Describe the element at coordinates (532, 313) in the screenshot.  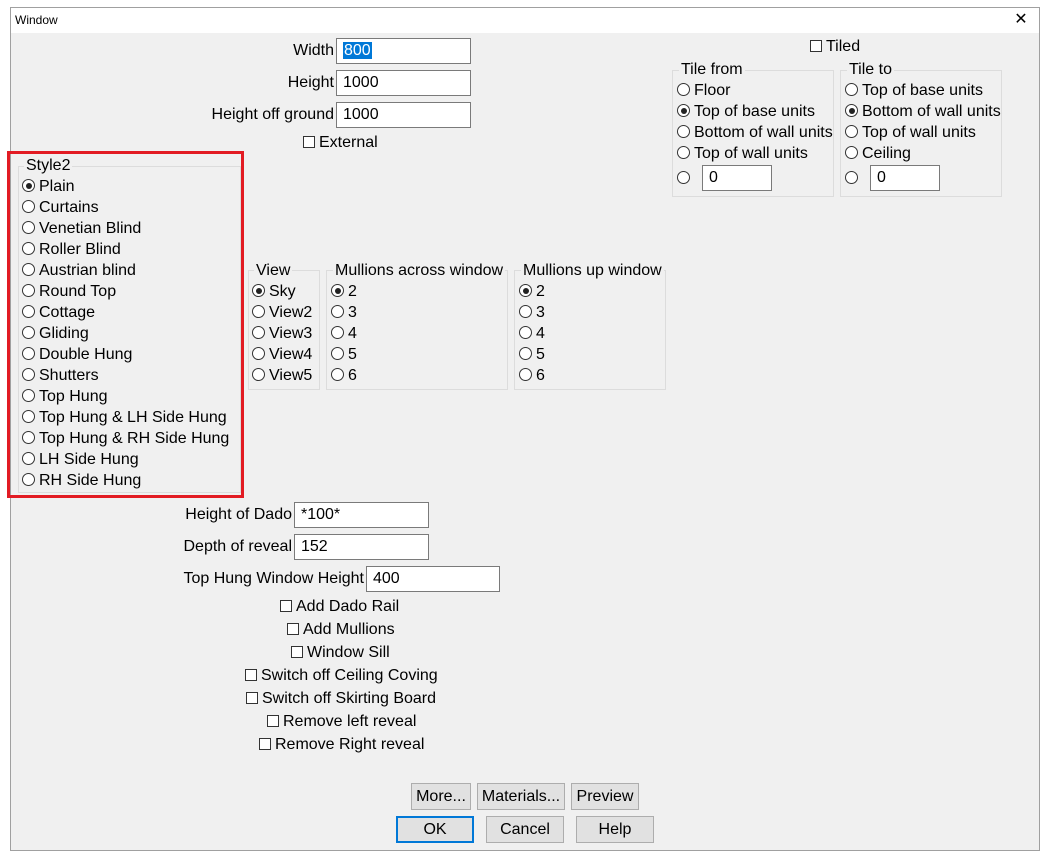
I see `mullions-up-option-3: 3` at that location.